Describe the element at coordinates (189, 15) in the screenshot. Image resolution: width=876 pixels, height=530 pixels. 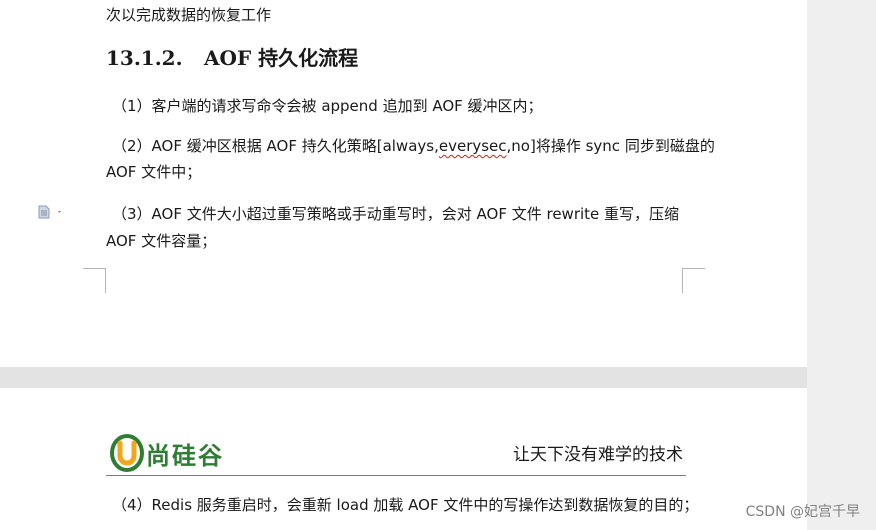
I see `intro-line: 次以完成数据的恢复工作` at that location.